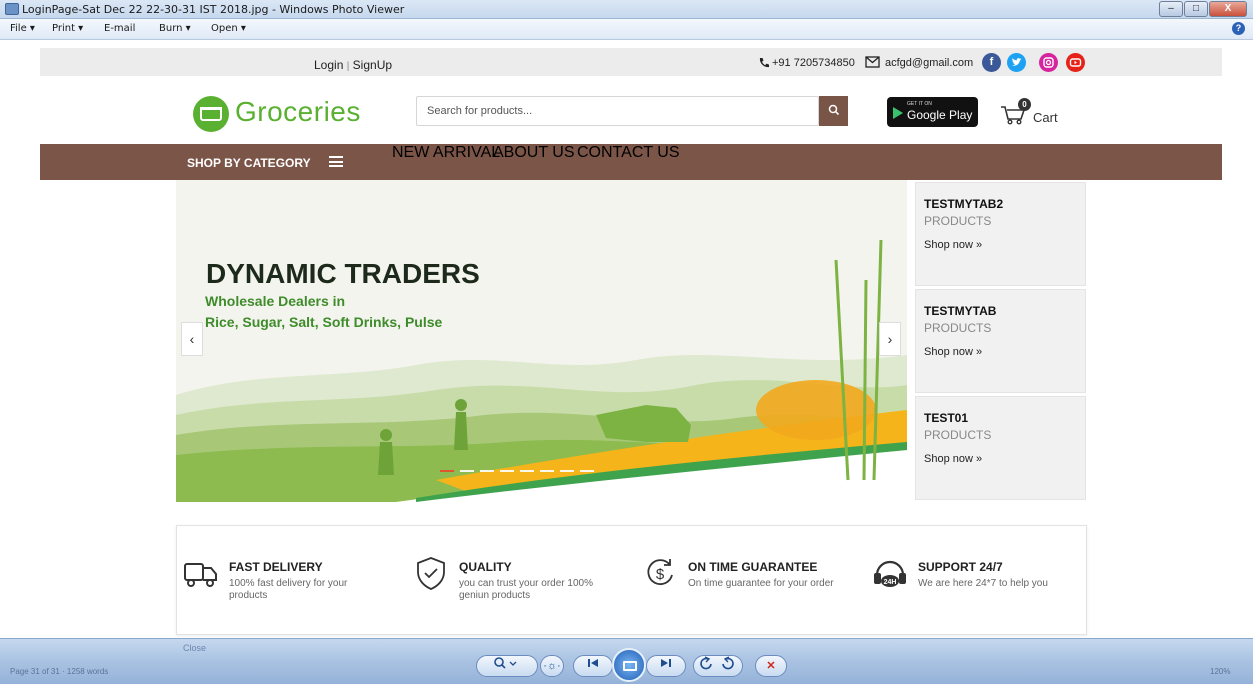  I want to click on google-play-badge: GET IT ON Google Play, so click(932, 112).